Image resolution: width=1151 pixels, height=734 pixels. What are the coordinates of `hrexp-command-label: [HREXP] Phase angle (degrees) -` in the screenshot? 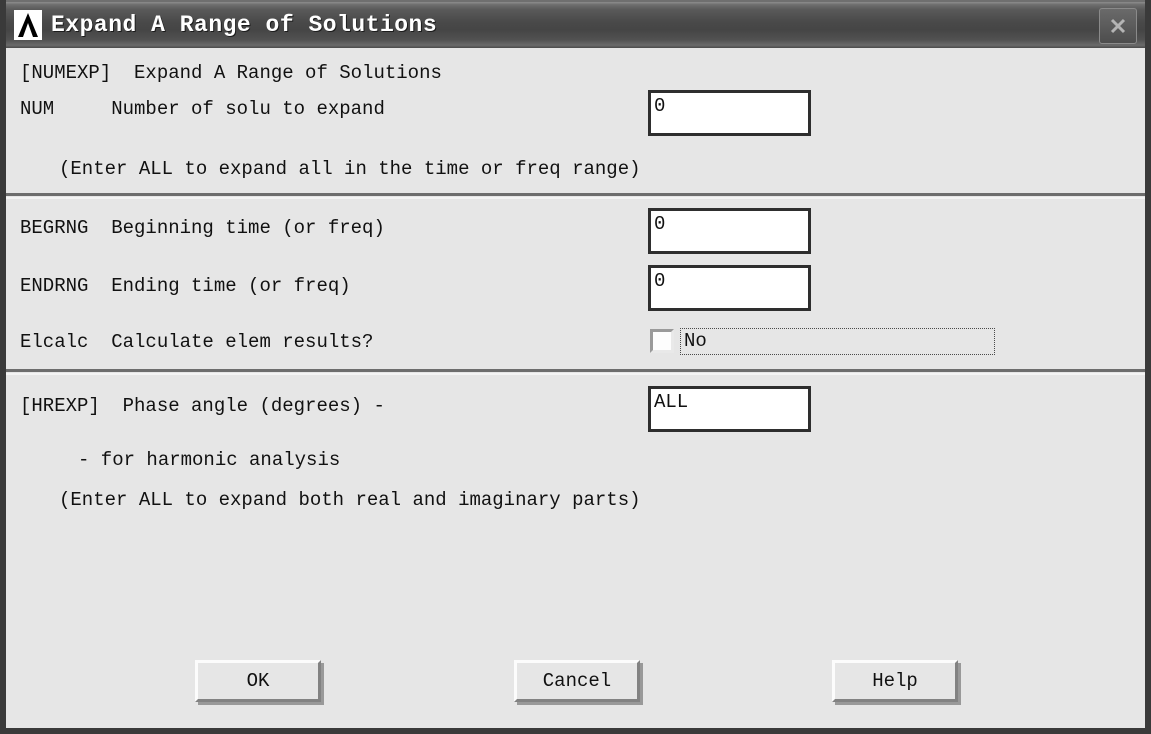 It's located at (202, 406).